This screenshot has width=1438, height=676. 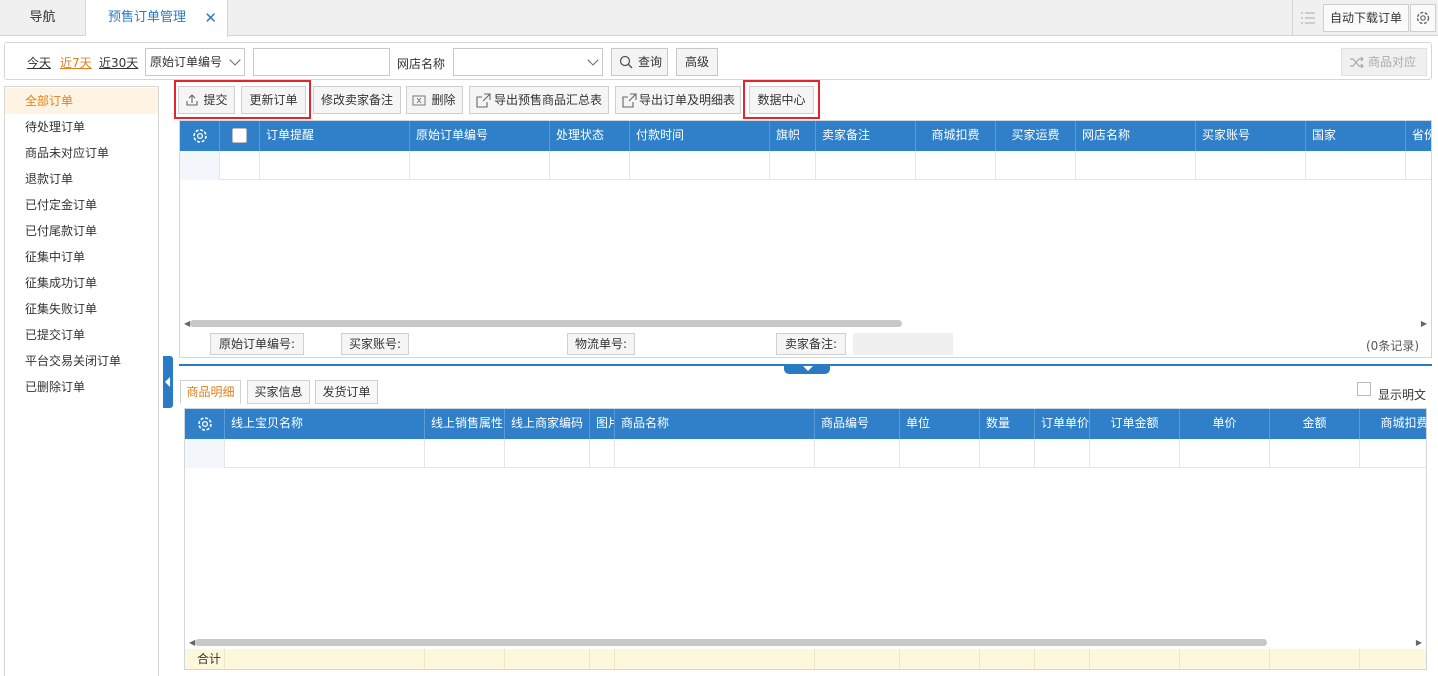 I want to click on filter-last30-link: 近30天, so click(x=118, y=62).